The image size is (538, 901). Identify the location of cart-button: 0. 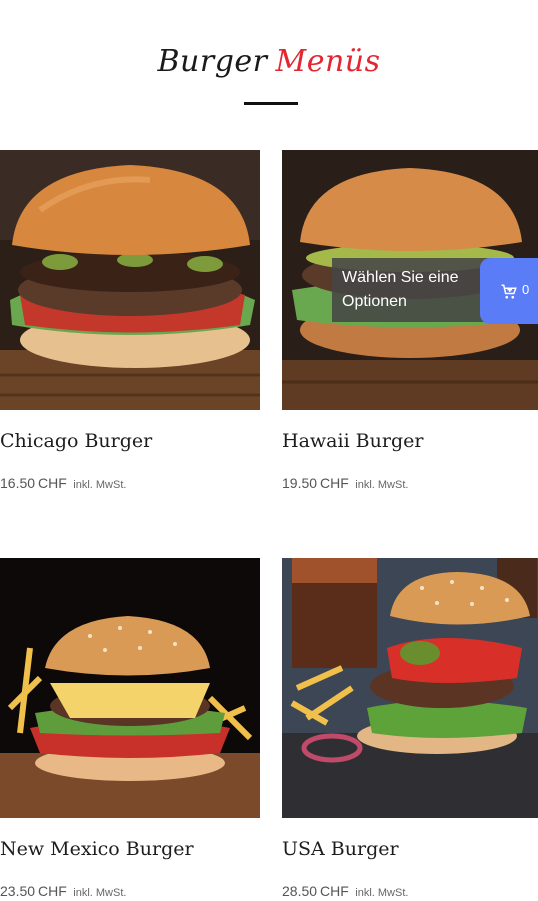
(509, 291).